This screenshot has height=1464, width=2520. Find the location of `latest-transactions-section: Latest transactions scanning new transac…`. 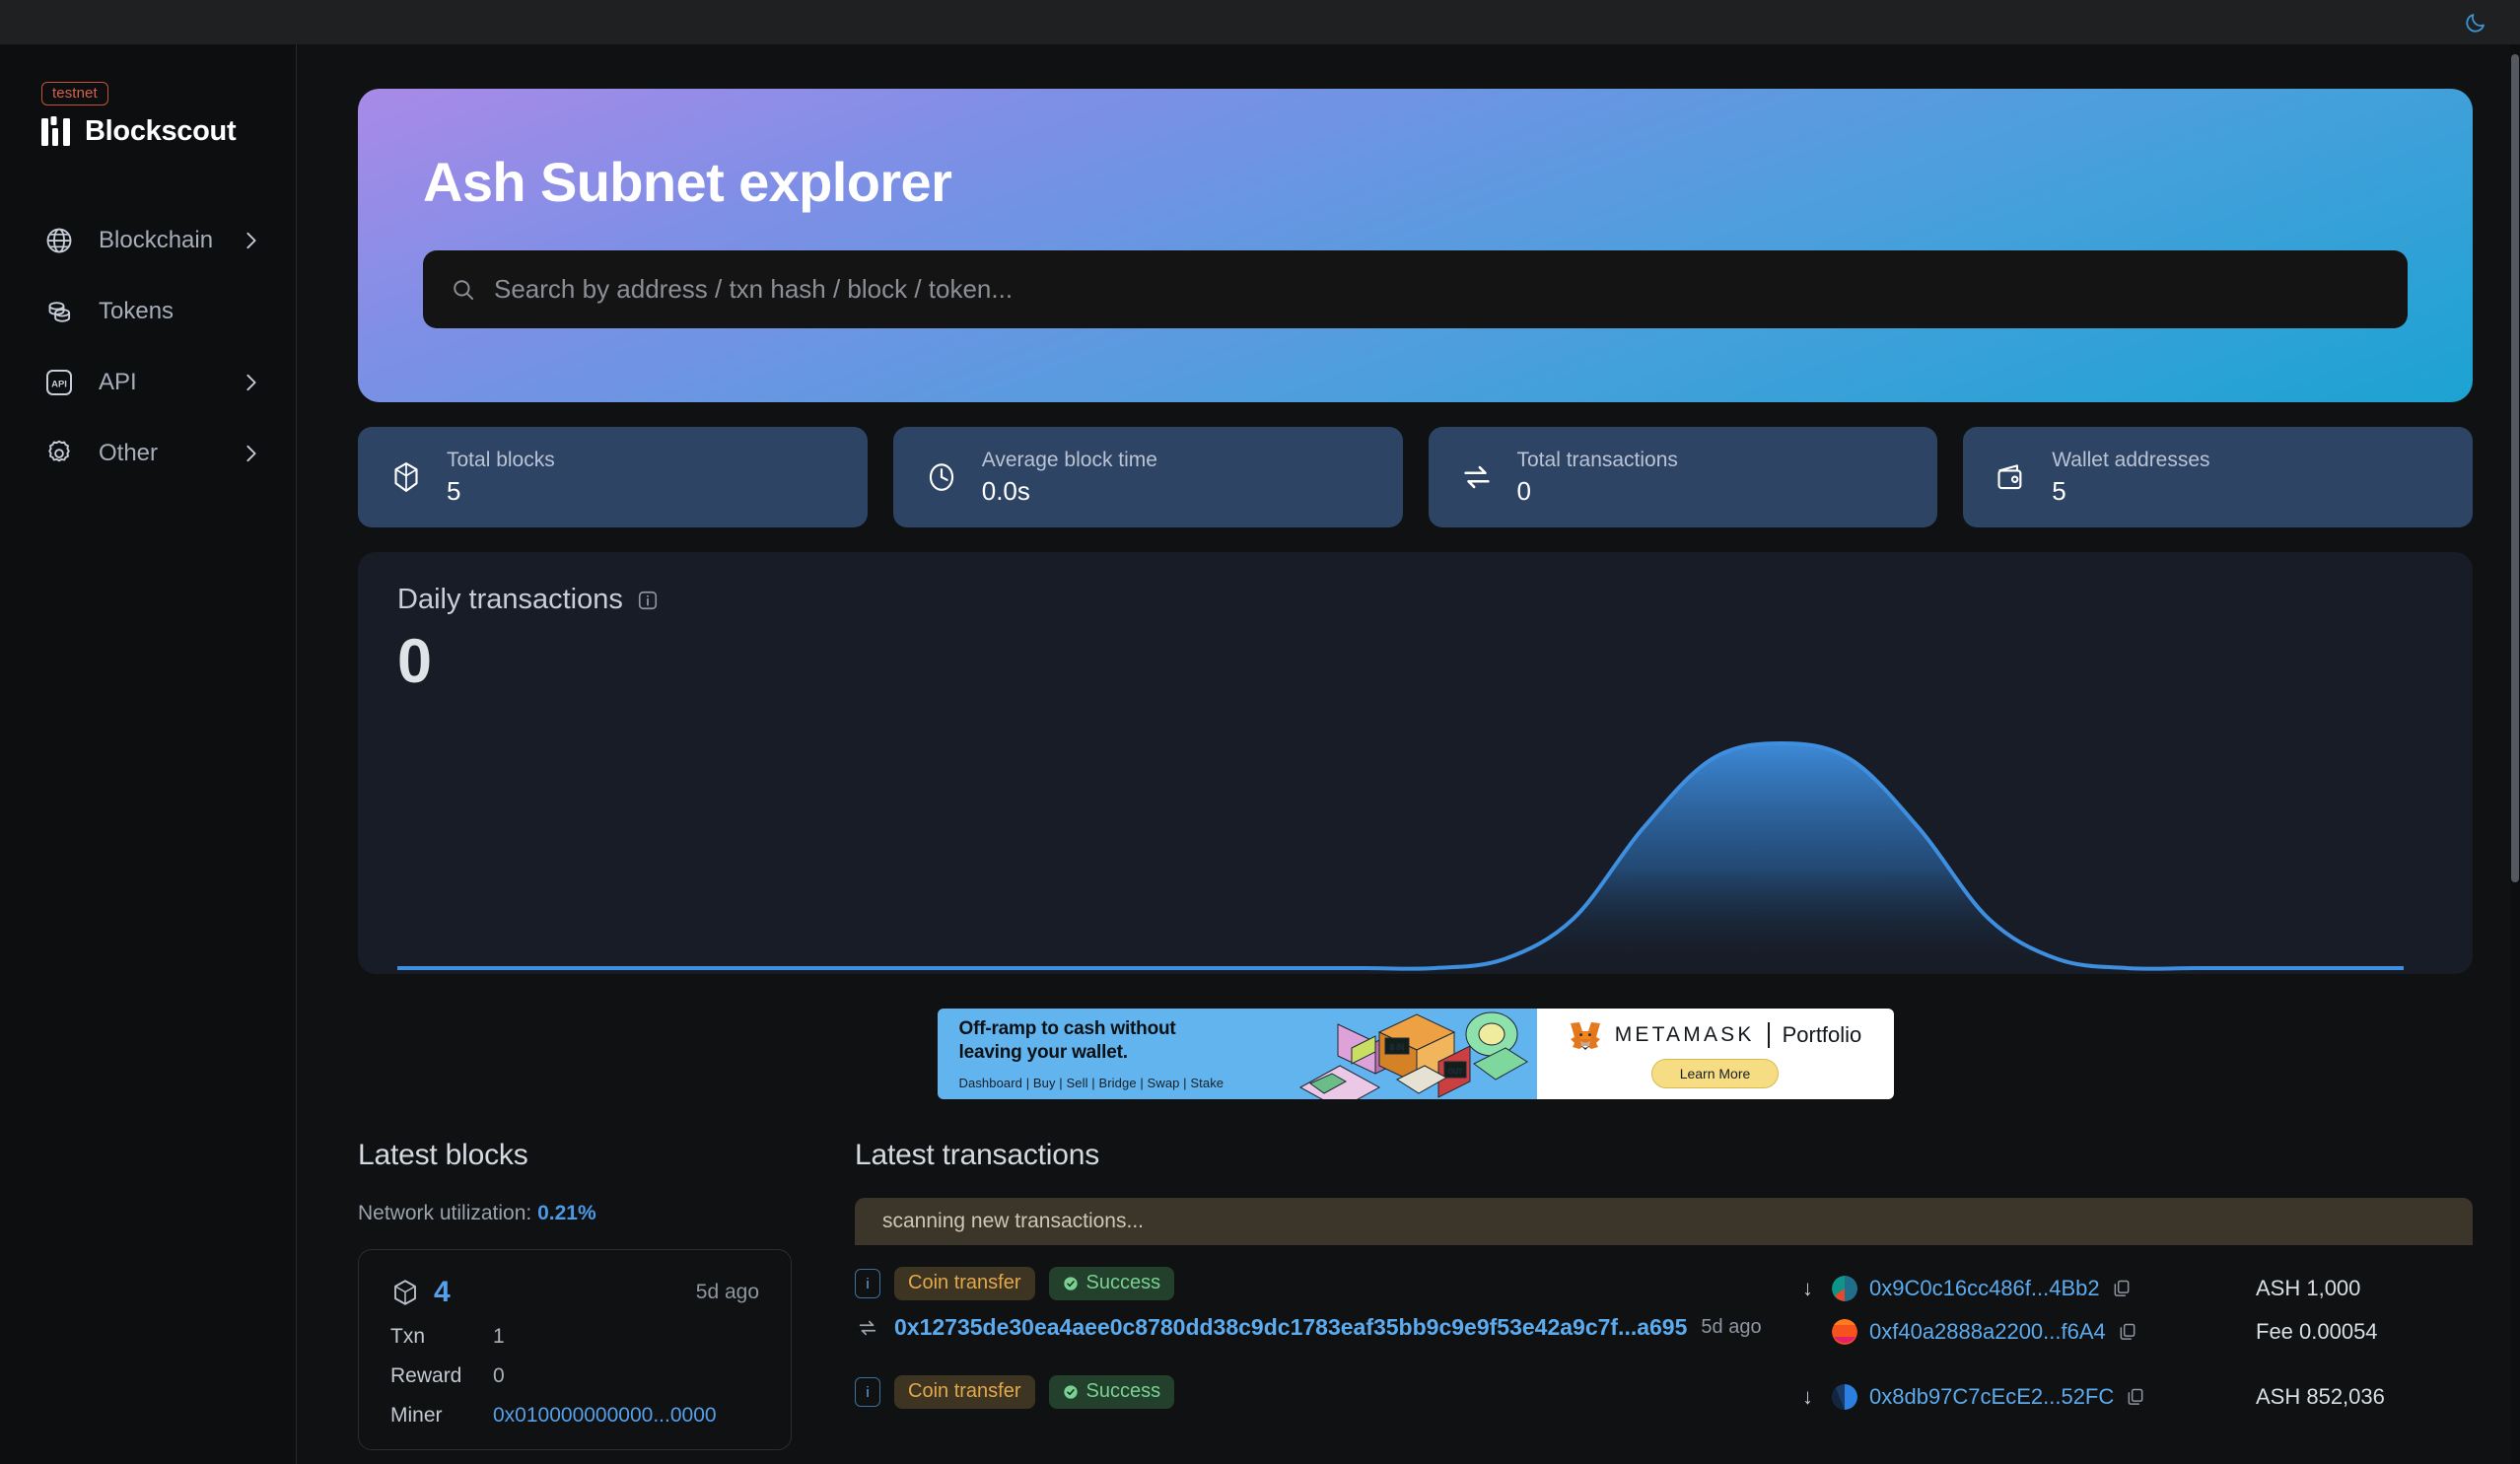

latest-transactions-section: Latest transactions scanning new transac… is located at coordinates (1664, 1294).